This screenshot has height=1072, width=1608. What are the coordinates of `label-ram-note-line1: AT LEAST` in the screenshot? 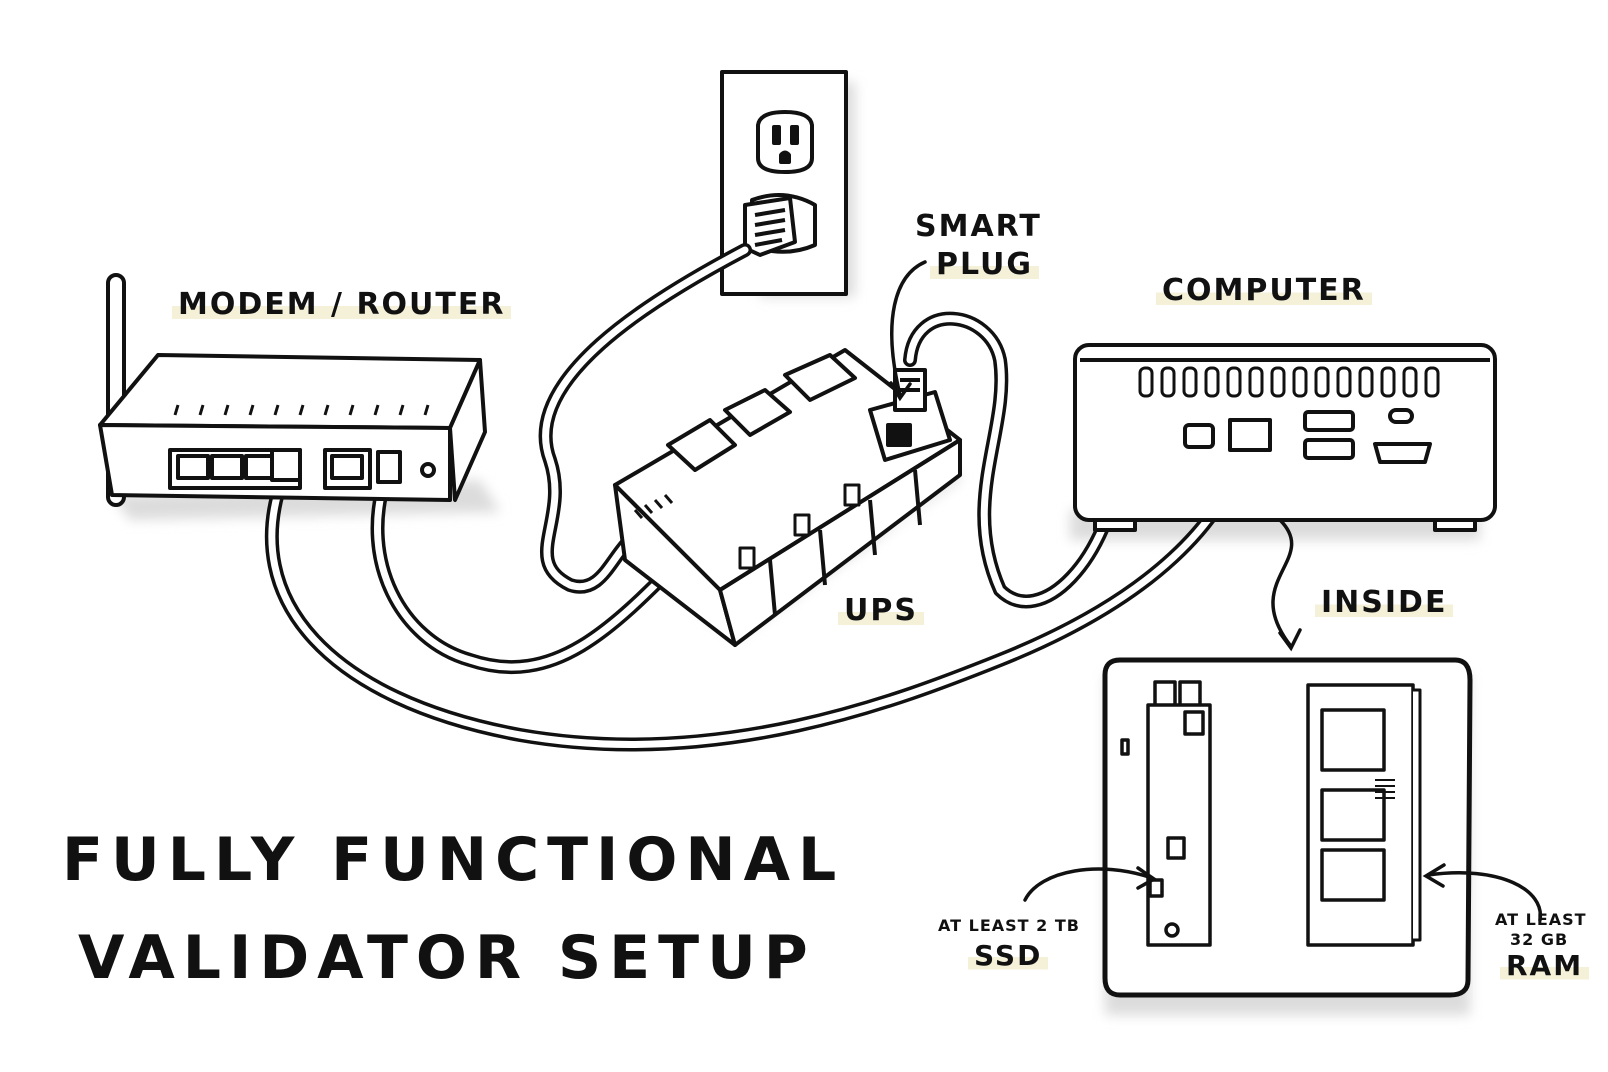 It's located at (1541, 920).